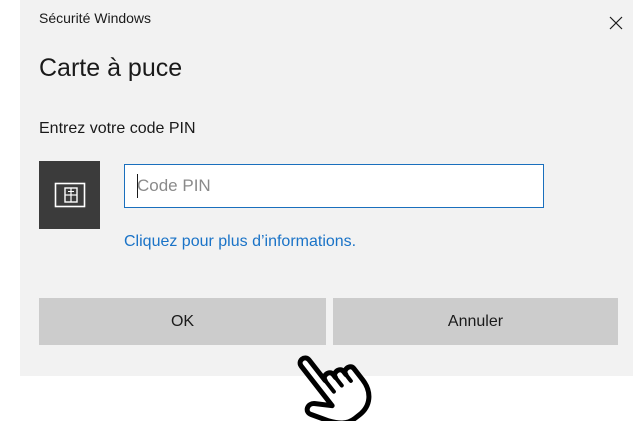  I want to click on hand-pointer-icon, so click(334, 388).